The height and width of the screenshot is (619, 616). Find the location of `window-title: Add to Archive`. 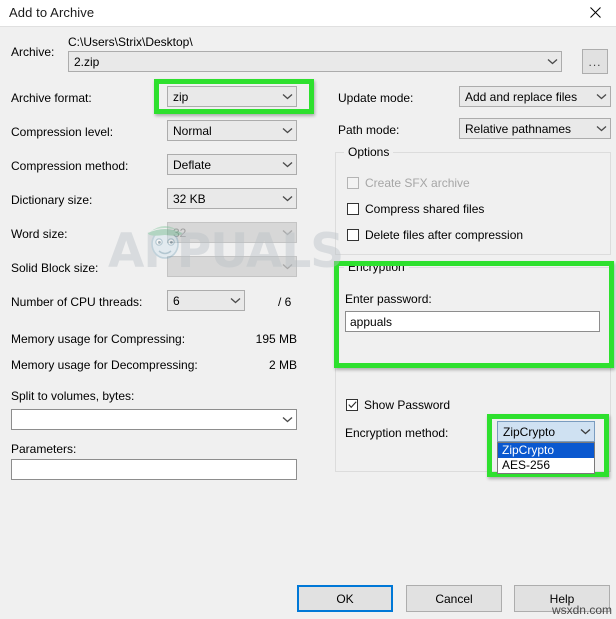

window-title: Add to Archive is located at coordinates (52, 12).